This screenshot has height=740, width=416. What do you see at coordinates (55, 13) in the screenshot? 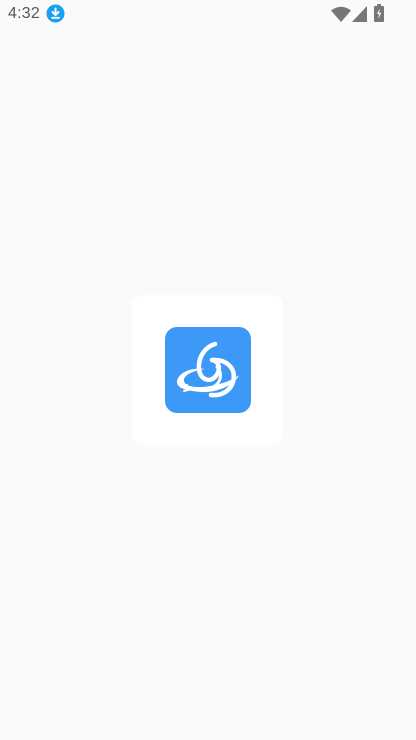
I see `download-icon` at bounding box center [55, 13].